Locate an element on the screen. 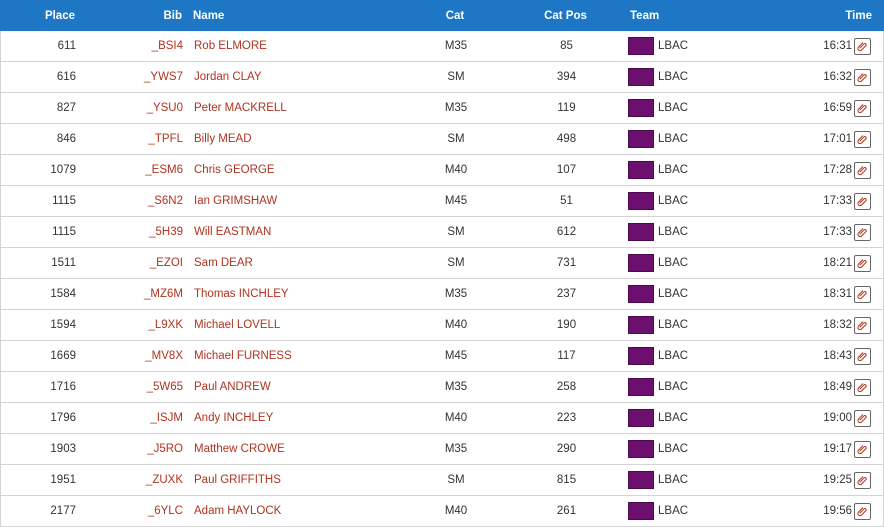 Image resolution: width=884 pixels, height=527 pixels. runner-name-link: Rob ELMORE is located at coordinates (230, 46).